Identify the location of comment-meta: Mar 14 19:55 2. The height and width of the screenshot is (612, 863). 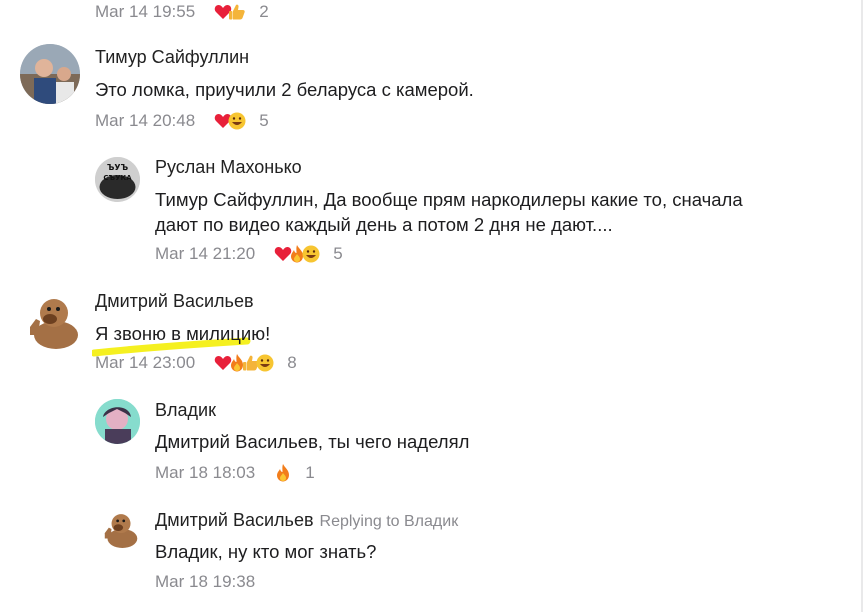
(182, 12).